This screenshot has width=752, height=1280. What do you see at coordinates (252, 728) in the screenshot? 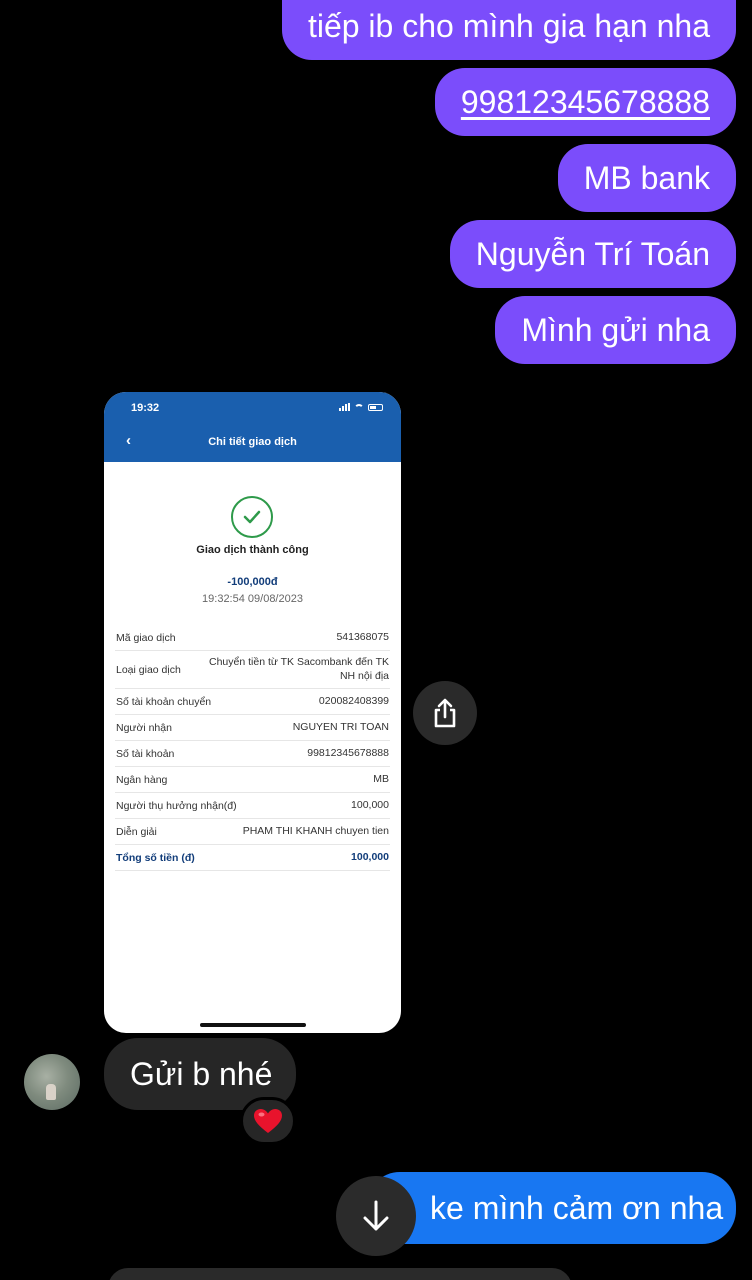
I see `detail-row: Người nhận NGUYEN TRI TOAN` at bounding box center [252, 728].